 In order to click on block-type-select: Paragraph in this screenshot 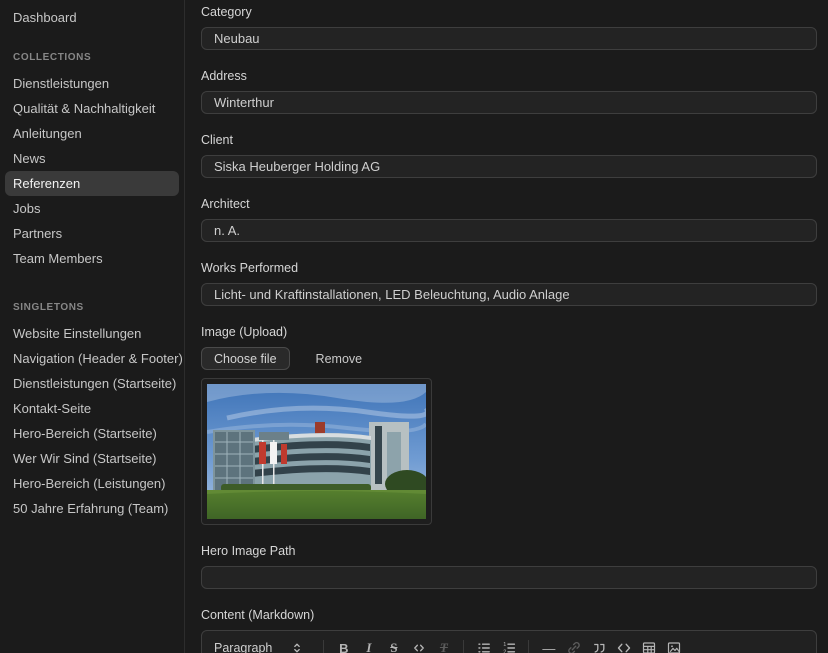, I will do `click(259, 647)`.